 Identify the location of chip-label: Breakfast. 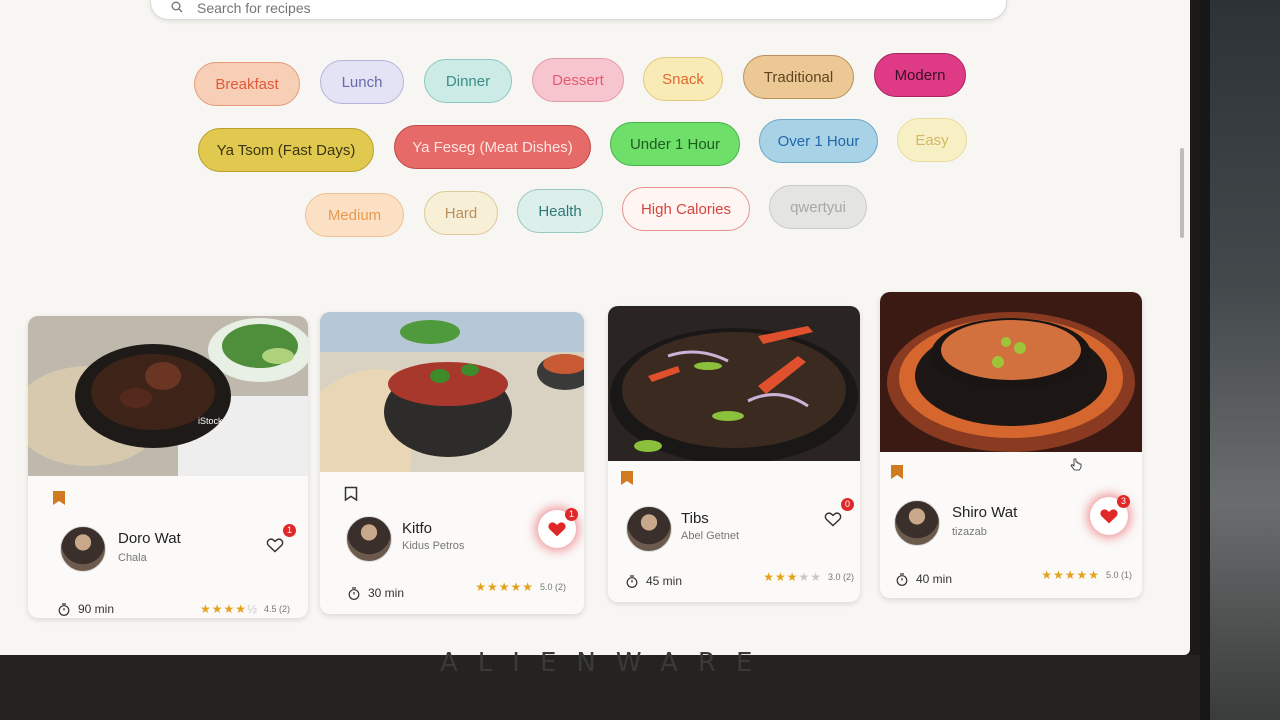
(247, 84).